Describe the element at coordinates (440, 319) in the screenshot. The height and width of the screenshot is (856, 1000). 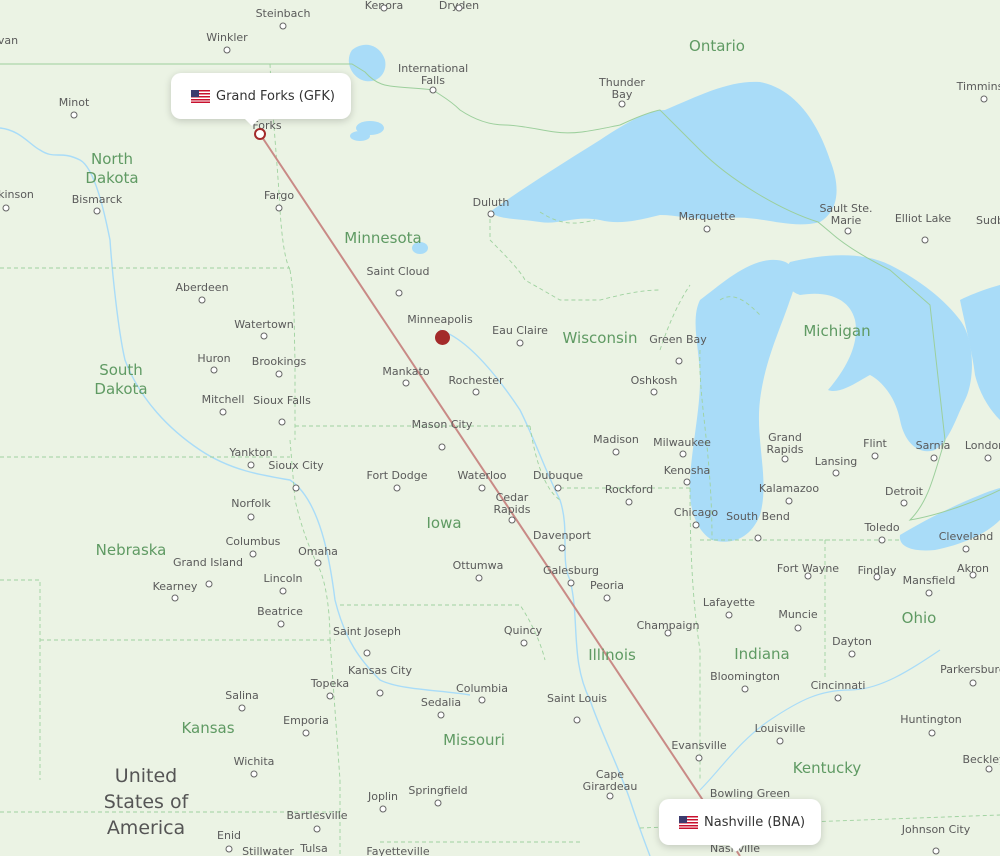
I see `city-label: Minneapolis` at that location.